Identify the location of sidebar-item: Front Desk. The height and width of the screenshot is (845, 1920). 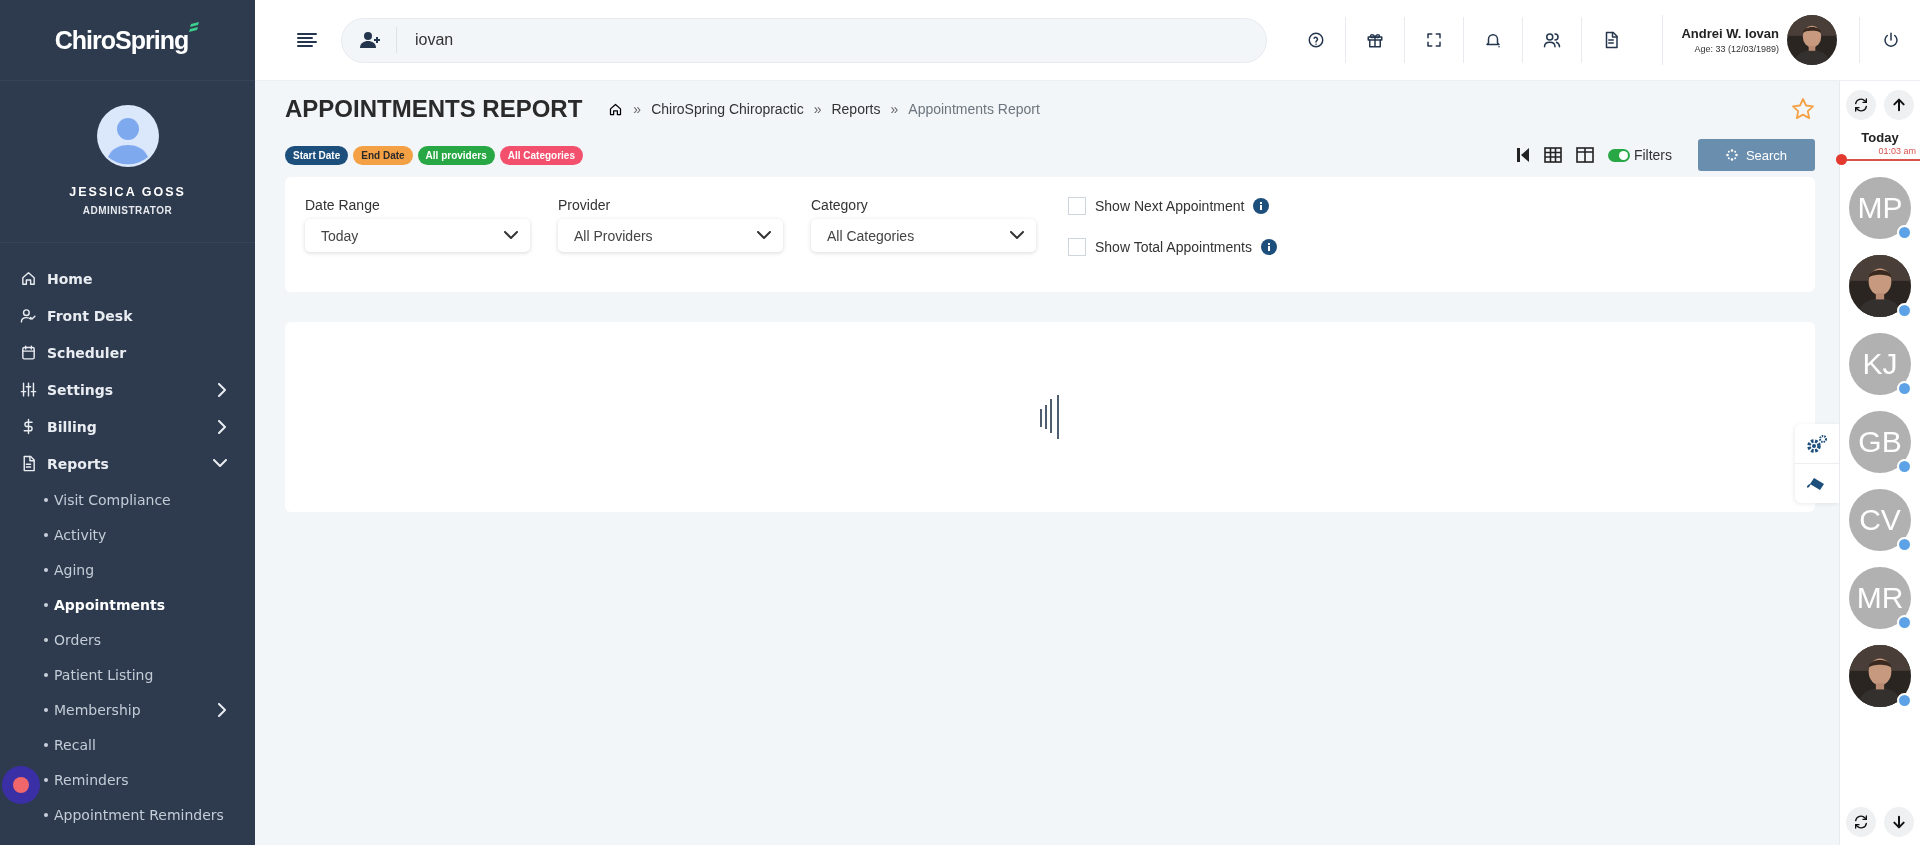
(137, 315).